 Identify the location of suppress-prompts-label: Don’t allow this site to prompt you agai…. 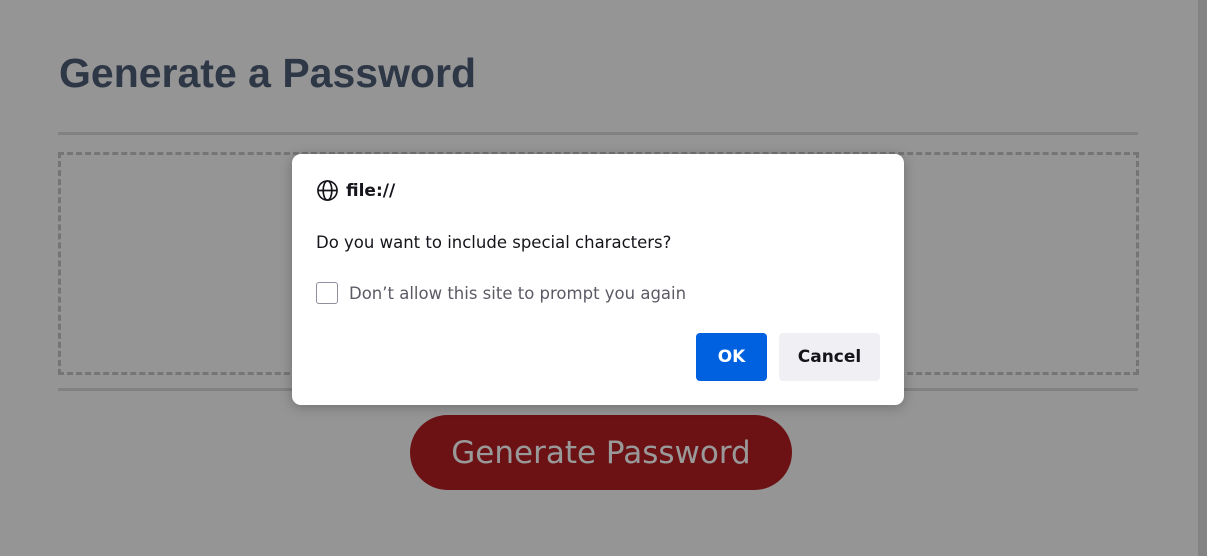
(517, 293).